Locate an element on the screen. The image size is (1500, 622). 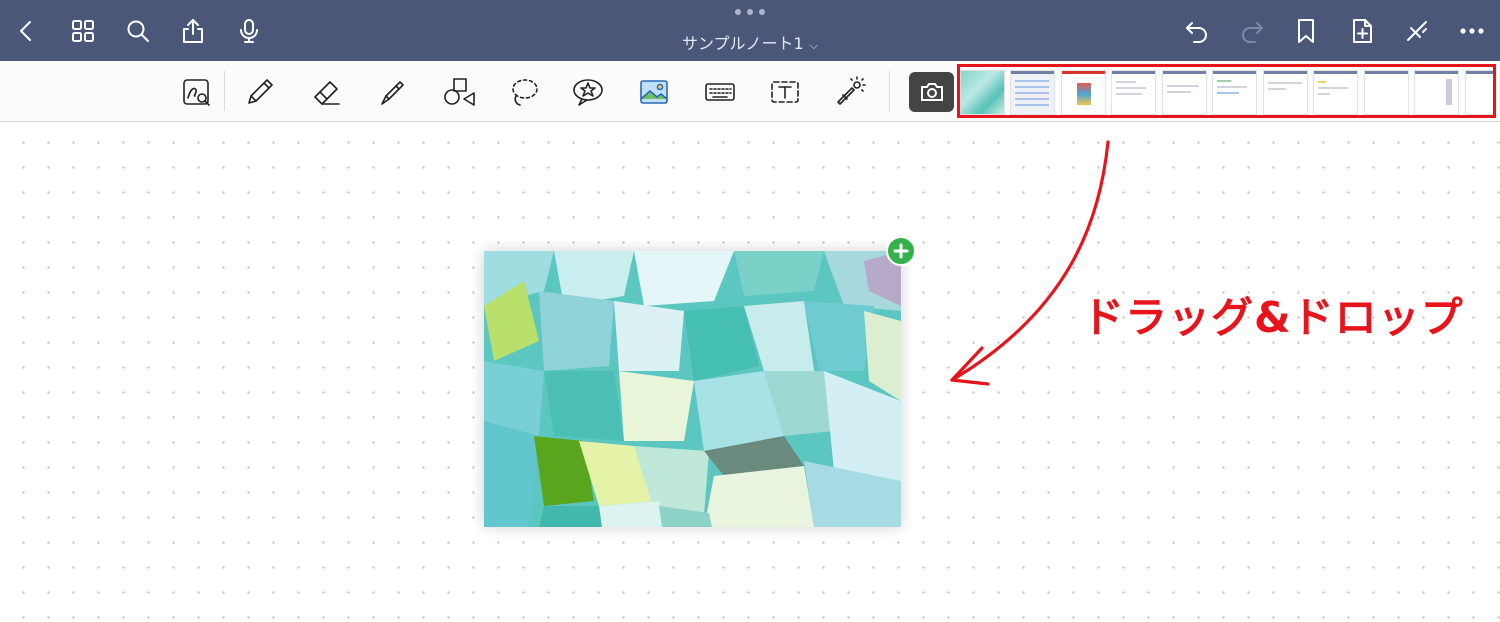
add-photo-button is located at coordinates (901, 251).